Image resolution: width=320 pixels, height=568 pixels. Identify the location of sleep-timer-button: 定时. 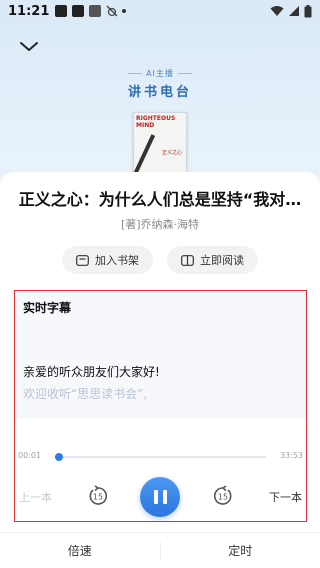
(240, 550).